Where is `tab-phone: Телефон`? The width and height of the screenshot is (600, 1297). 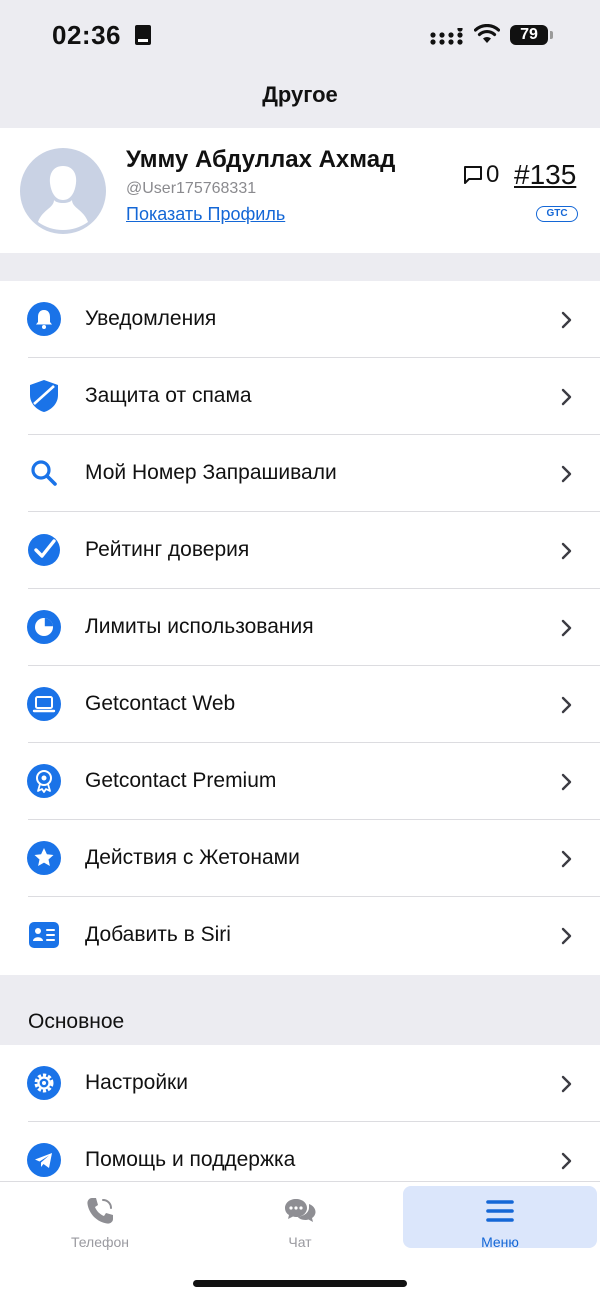
tab-phone: Телефон is located at coordinates (100, 1218).